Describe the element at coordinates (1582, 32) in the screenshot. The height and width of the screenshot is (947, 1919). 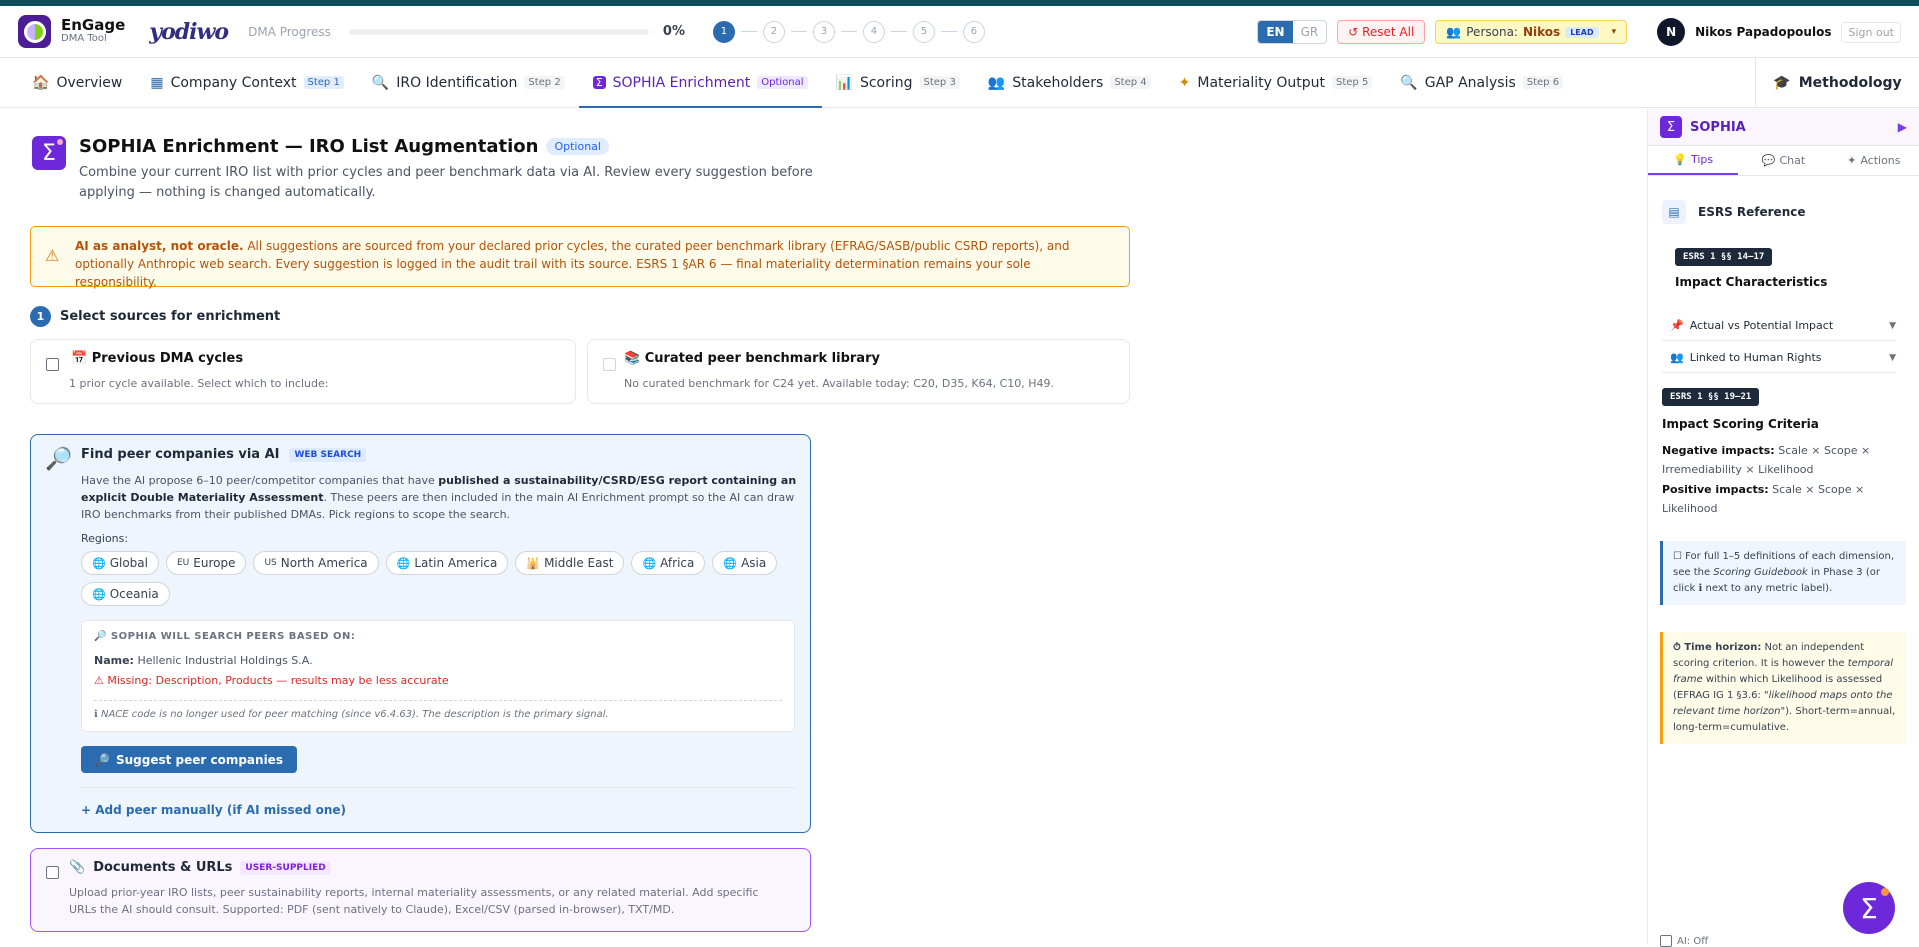
I see `persona-role-badge: LEAD` at that location.